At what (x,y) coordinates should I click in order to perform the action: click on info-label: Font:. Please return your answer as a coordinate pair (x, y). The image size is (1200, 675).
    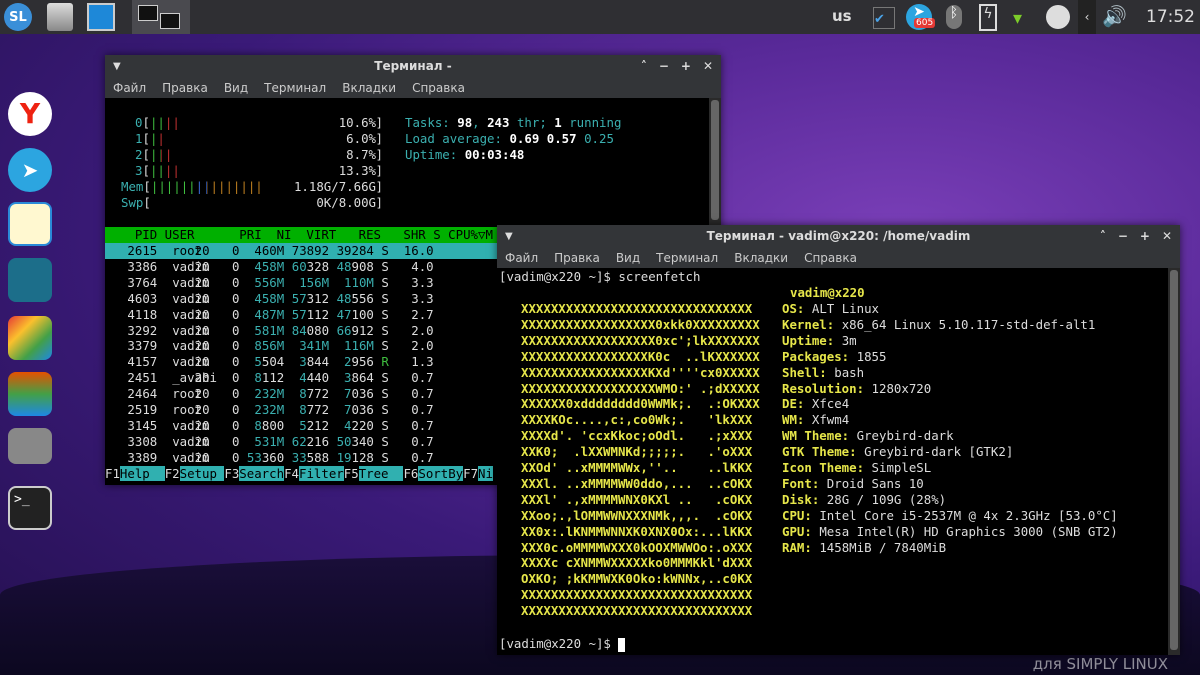
    Looking at the image, I should click on (801, 483).